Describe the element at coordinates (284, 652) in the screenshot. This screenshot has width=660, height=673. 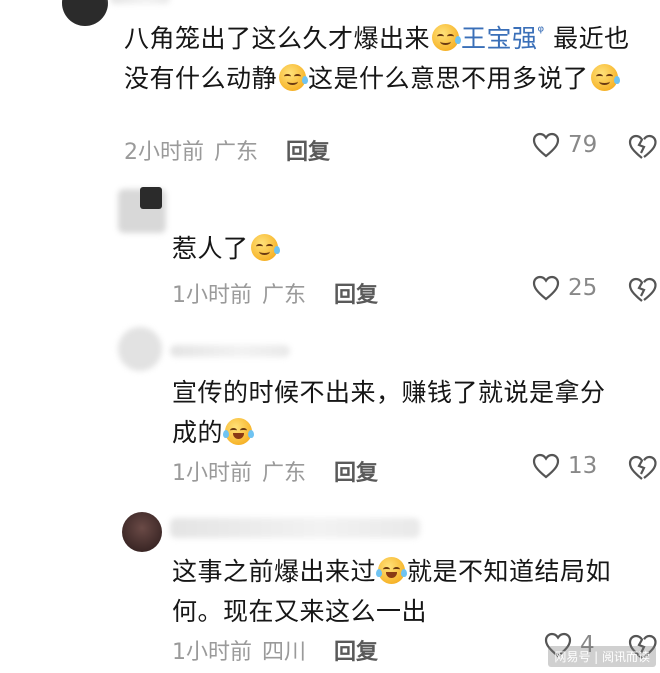
I see `comment-region: 四川` at that location.